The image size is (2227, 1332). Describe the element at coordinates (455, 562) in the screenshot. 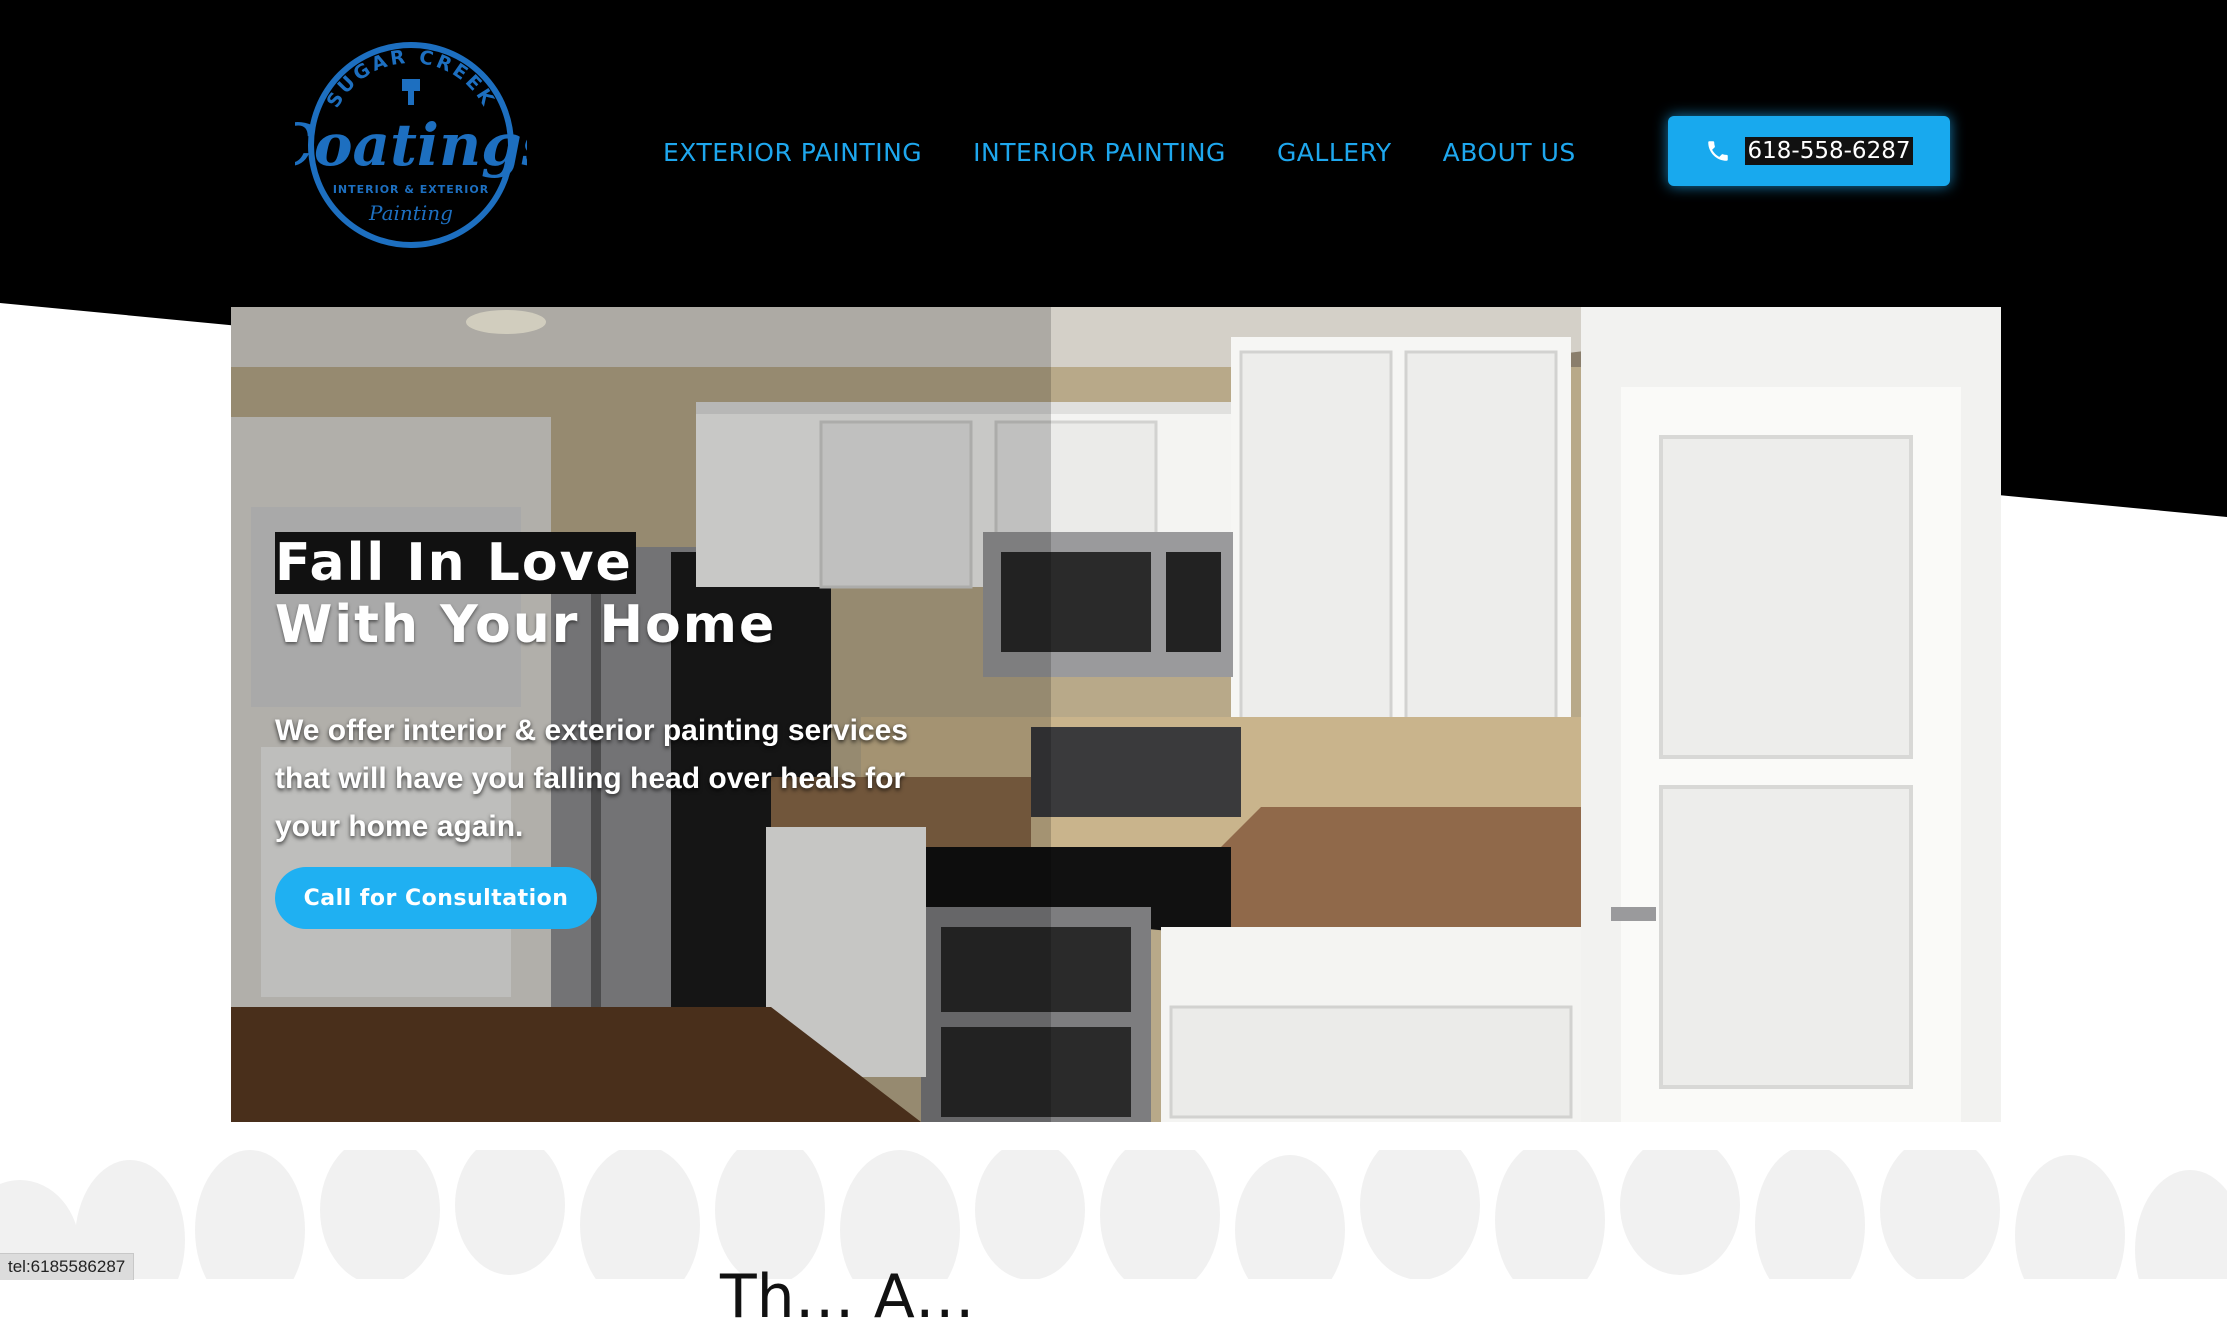

I see `hero-title-line1: Fall In Love` at that location.